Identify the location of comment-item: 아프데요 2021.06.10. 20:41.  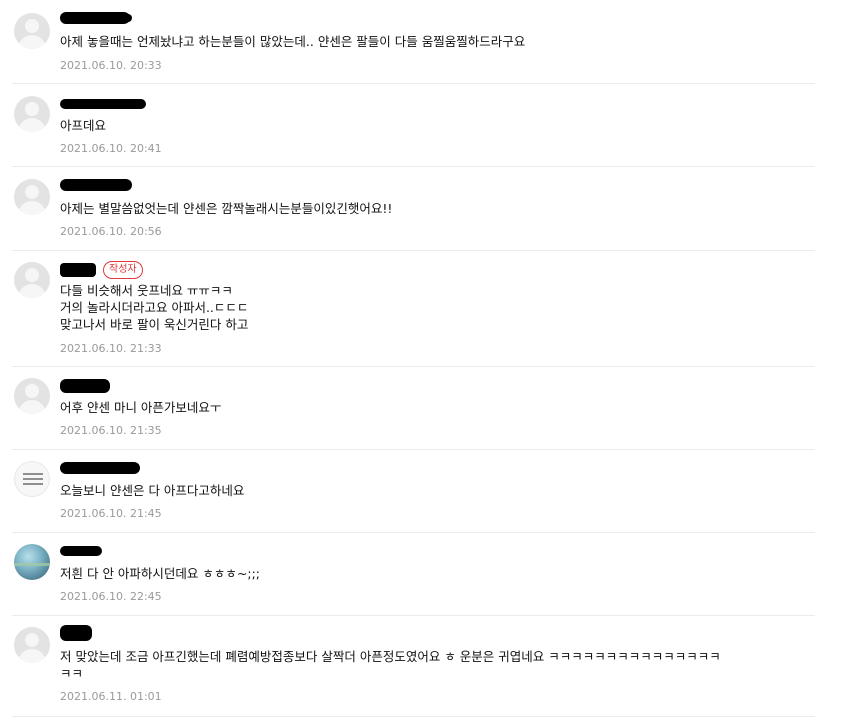
(408, 125).